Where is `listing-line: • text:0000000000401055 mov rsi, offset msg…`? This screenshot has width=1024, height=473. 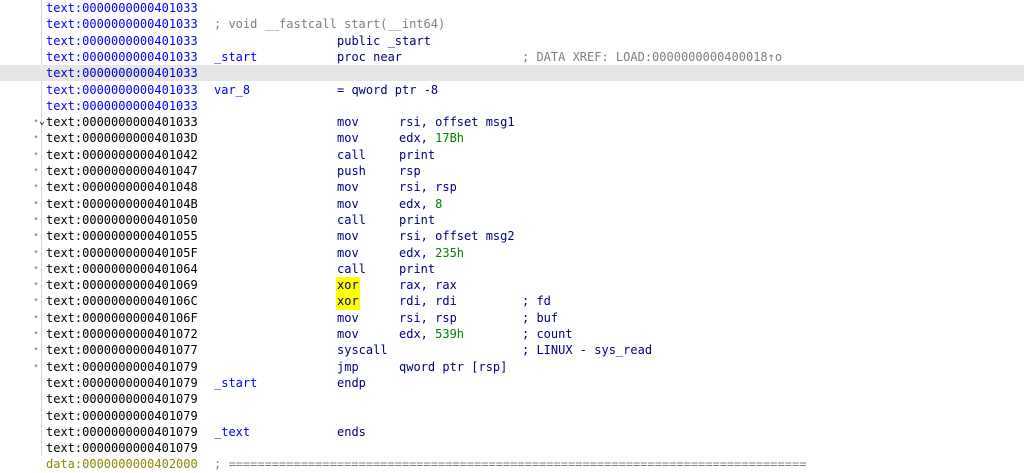
listing-line: • text:0000000000401055 mov rsi, offset msg… is located at coordinates (512, 236).